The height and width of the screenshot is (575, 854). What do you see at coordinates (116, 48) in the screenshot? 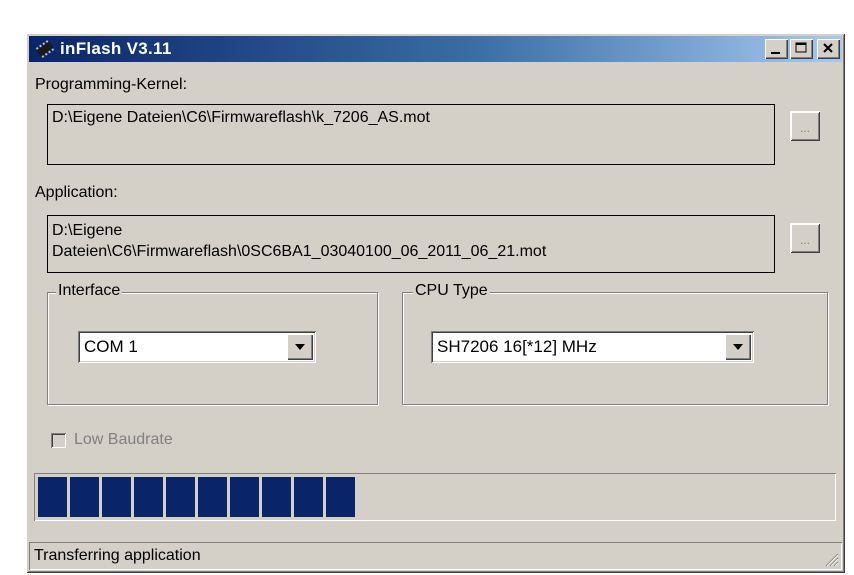
I see `window-title: inFlash V3.11` at bounding box center [116, 48].